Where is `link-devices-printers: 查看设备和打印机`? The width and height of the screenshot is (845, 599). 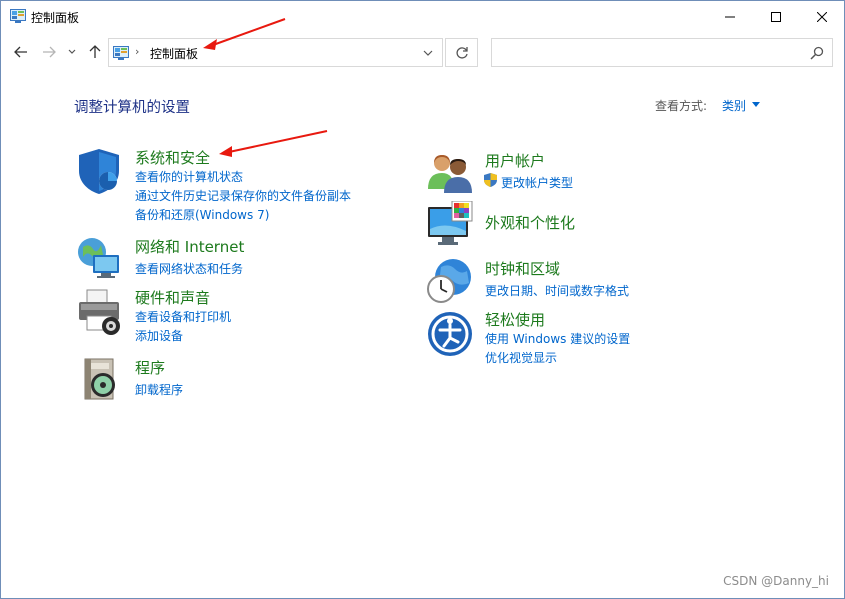 link-devices-printers: 查看设备和打印机 is located at coordinates (183, 316).